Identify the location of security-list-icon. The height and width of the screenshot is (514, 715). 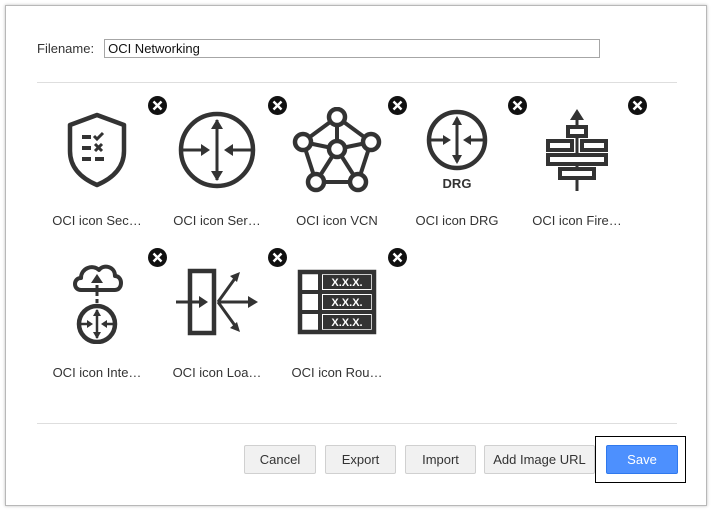
(97, 150).